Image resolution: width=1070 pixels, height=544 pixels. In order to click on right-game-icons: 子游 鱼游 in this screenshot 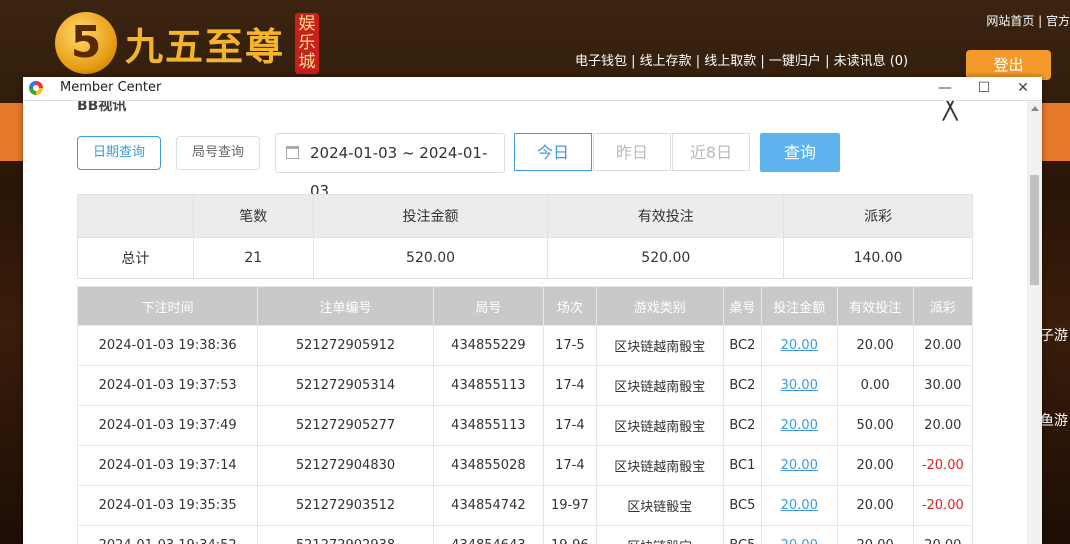, I will do `click(1055, 380)`.